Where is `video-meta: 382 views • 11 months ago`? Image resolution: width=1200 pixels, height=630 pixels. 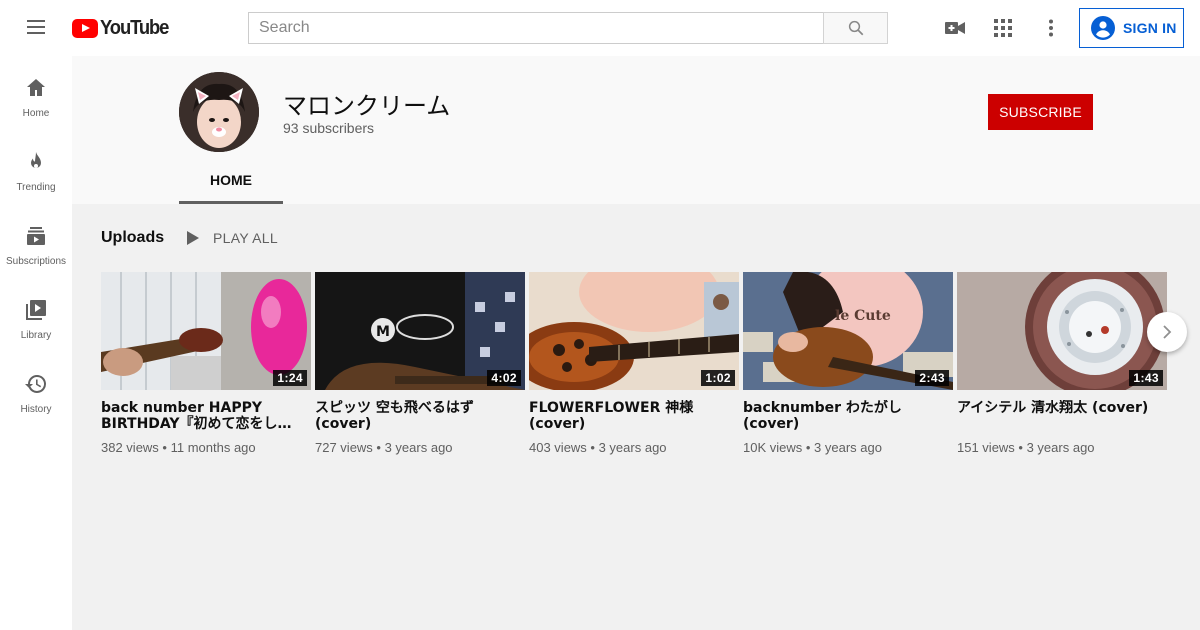 video-meta: 382 views • 11 months ago is located at coordinates (178, 447).